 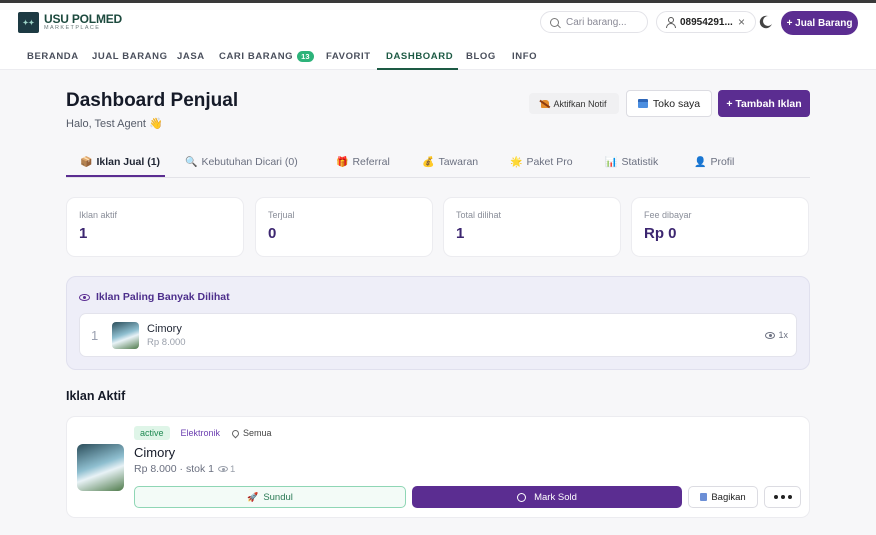 I want to click on list-item: 1 Cimory Rp 8.000 1x, so click(x=438, y=335).